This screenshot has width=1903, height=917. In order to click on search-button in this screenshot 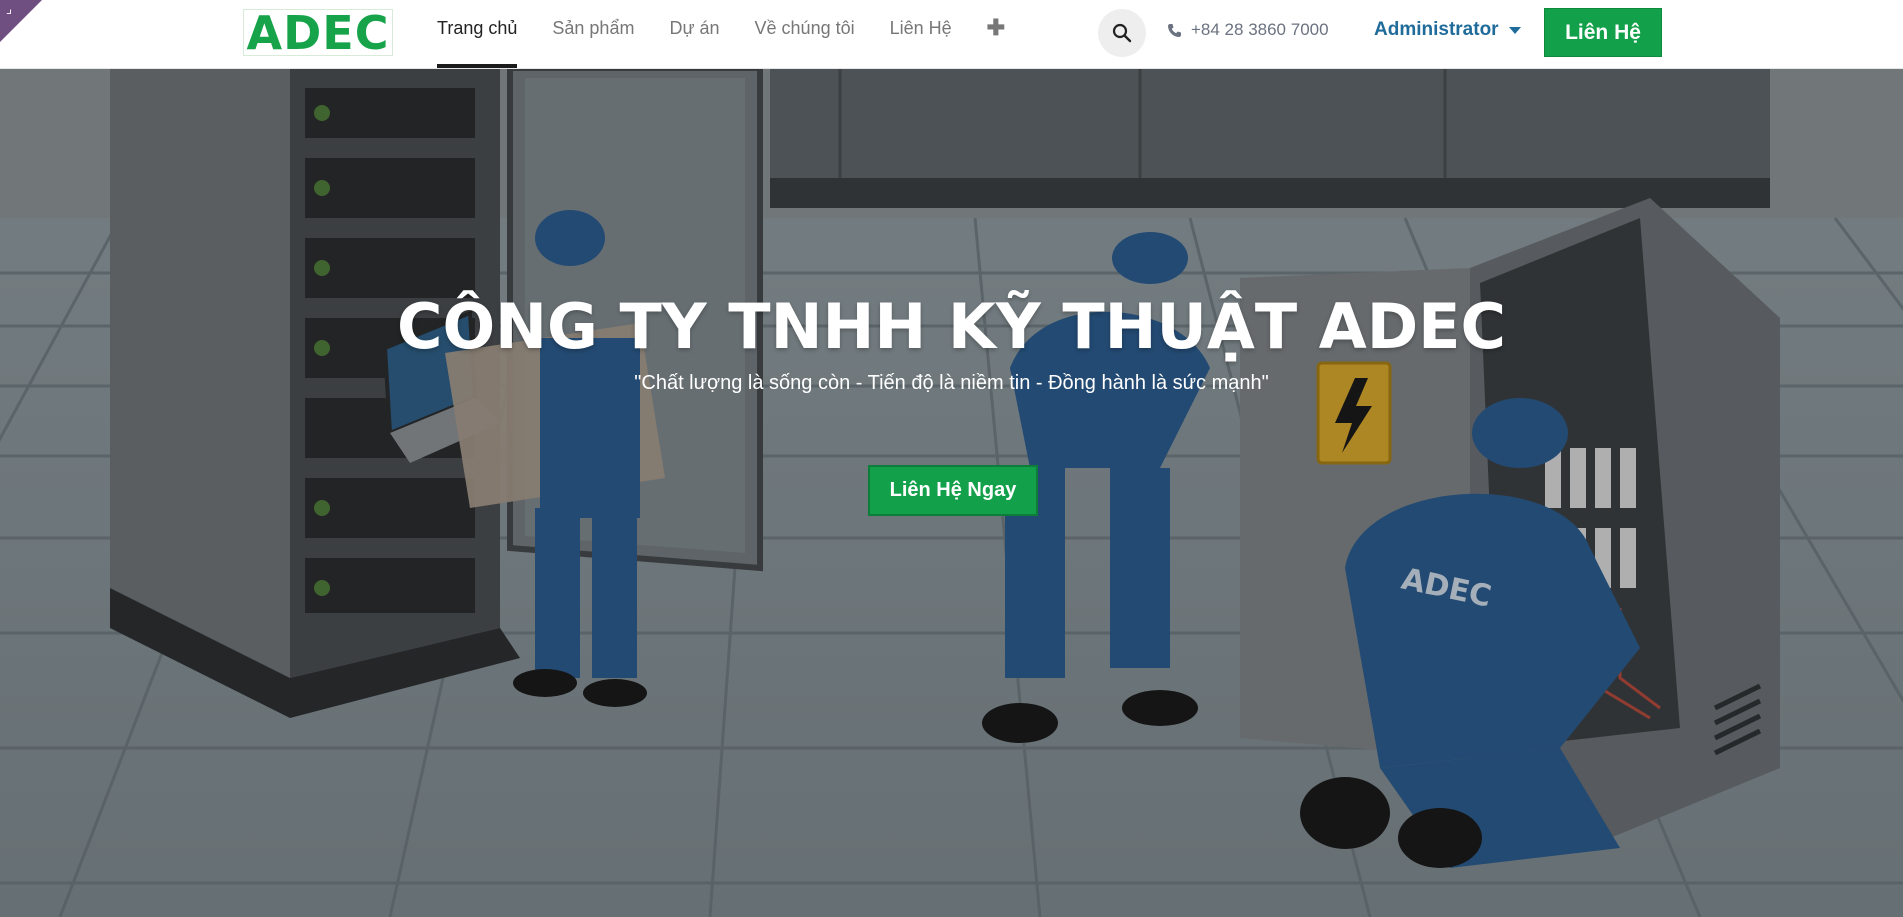, I will do `click(1122, 33)`.